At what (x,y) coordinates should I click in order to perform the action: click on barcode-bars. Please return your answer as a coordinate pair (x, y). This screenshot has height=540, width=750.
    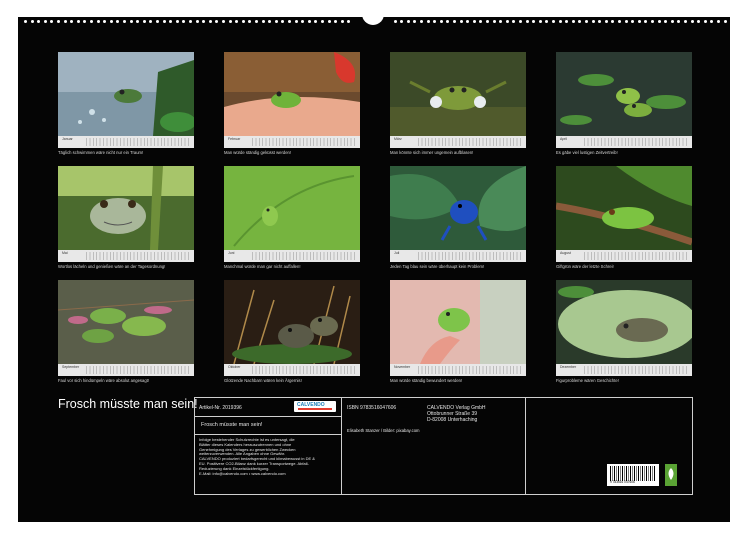
    Looking at the image, I should click on (633, 473).